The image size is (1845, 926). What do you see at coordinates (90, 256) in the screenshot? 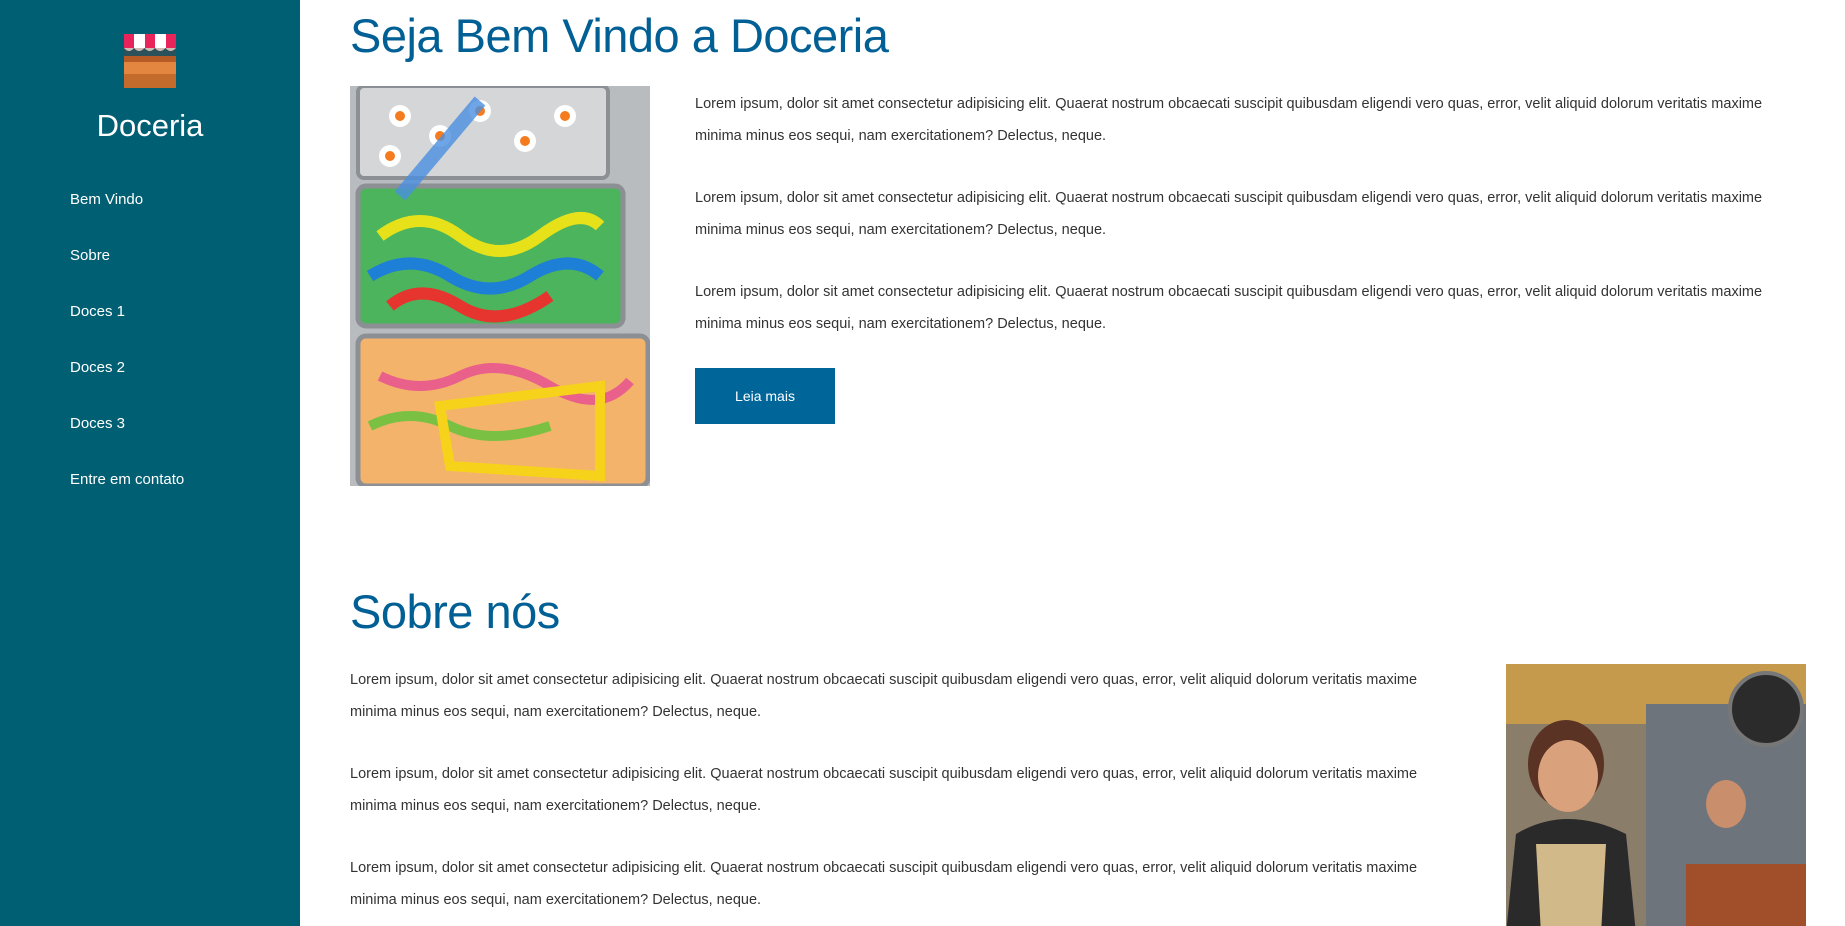
I see `nav-item-sobre: Sobre` at bounding box center [90, 256].